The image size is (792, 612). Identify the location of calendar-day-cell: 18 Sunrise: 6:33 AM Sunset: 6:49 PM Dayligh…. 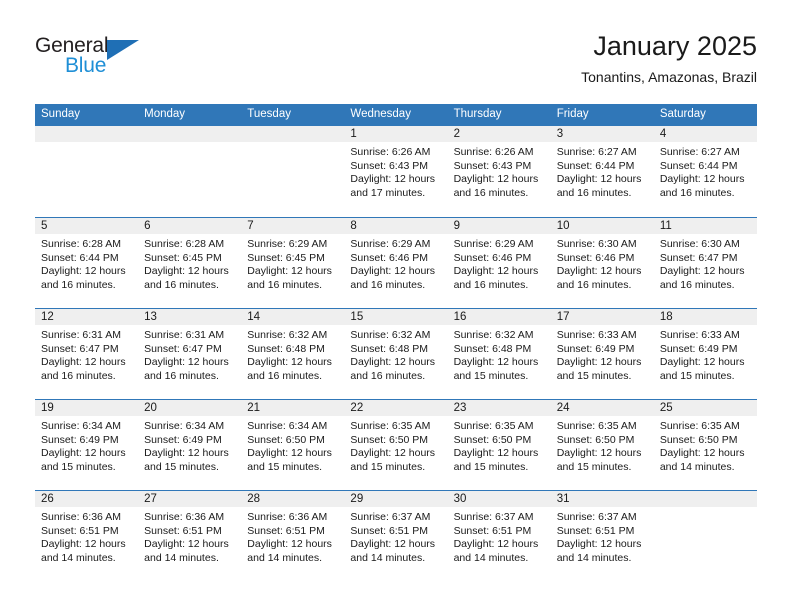
(705, 353).